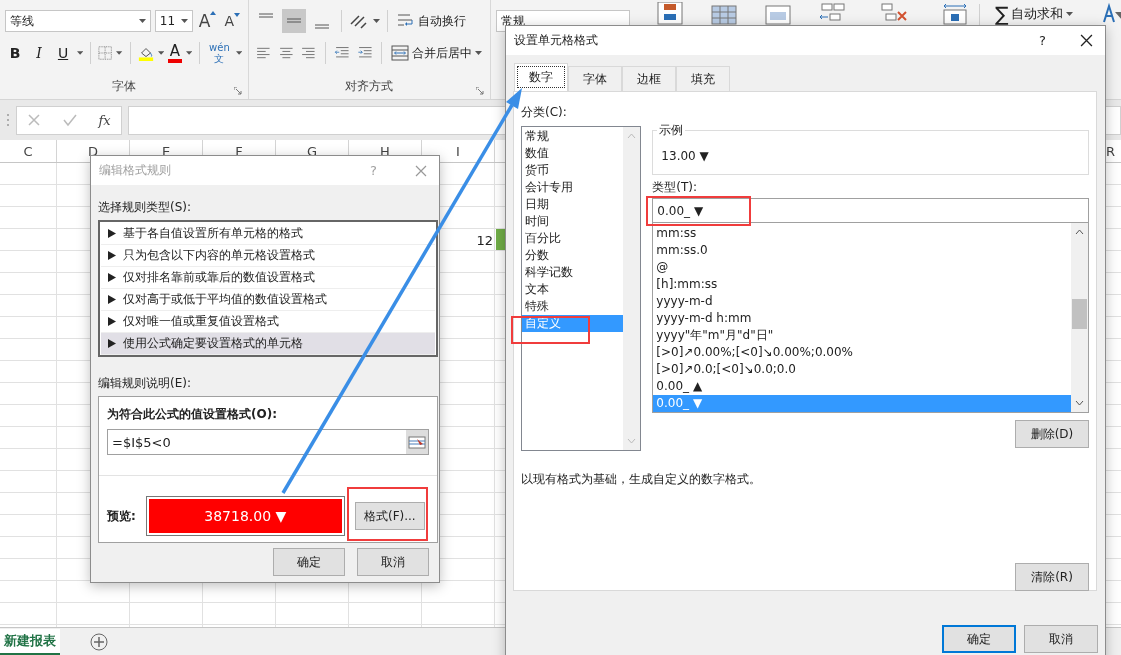  What do you see at coordinates (39, 53) in the screenshot?
I see `text-style-button: I` at bounding box center [39, 53].